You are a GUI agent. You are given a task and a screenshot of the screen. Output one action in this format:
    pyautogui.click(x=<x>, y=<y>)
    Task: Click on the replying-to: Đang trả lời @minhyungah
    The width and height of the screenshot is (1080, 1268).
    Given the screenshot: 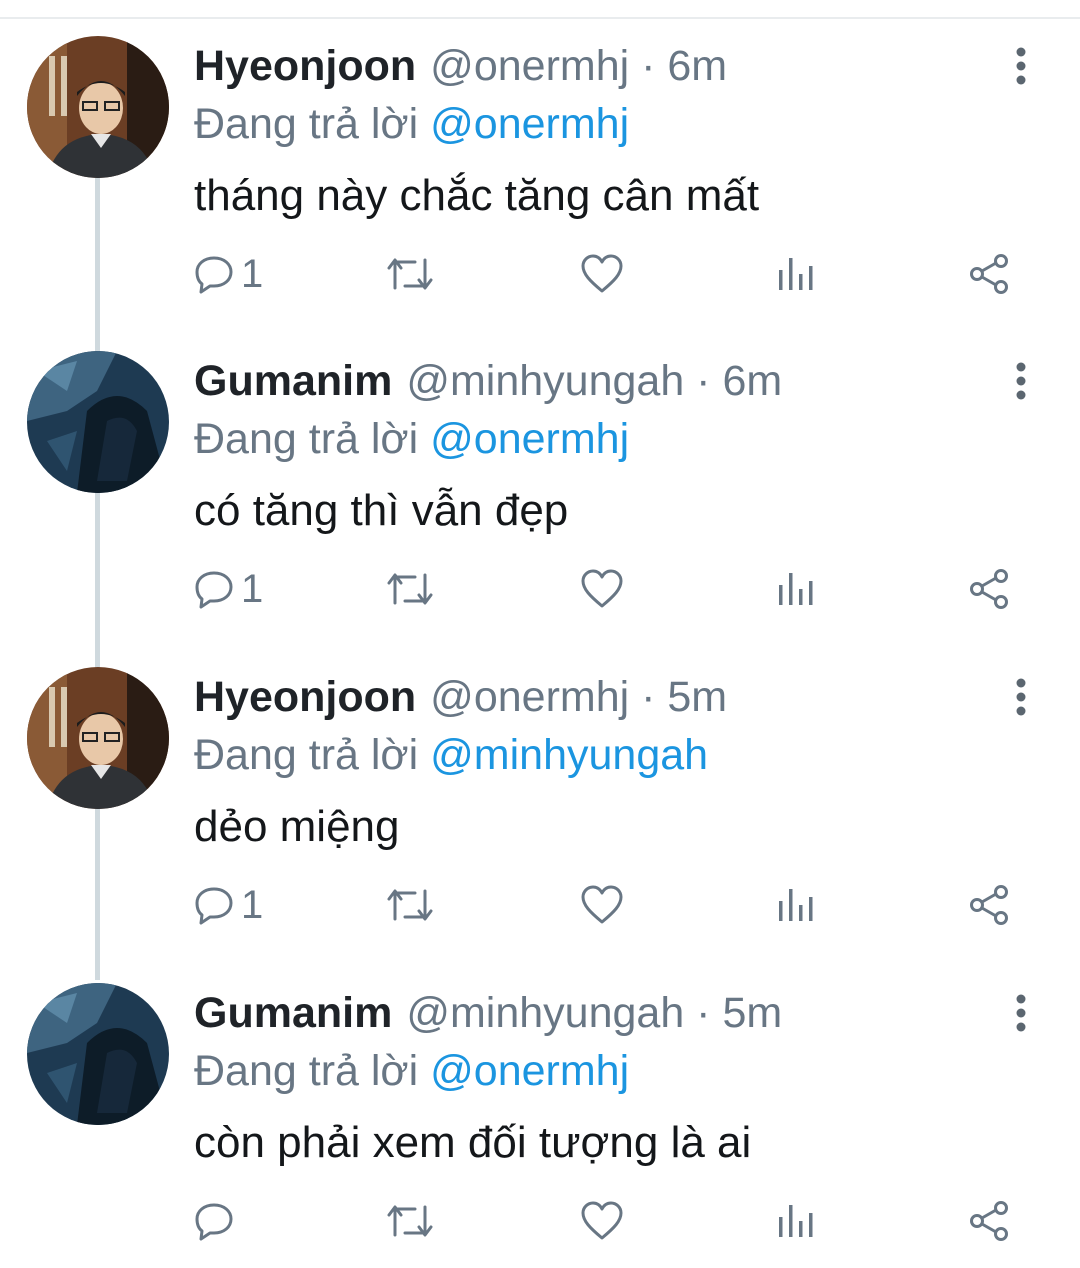 What is the action you would take?
    pyautogui.click(x=451, y=755)
    